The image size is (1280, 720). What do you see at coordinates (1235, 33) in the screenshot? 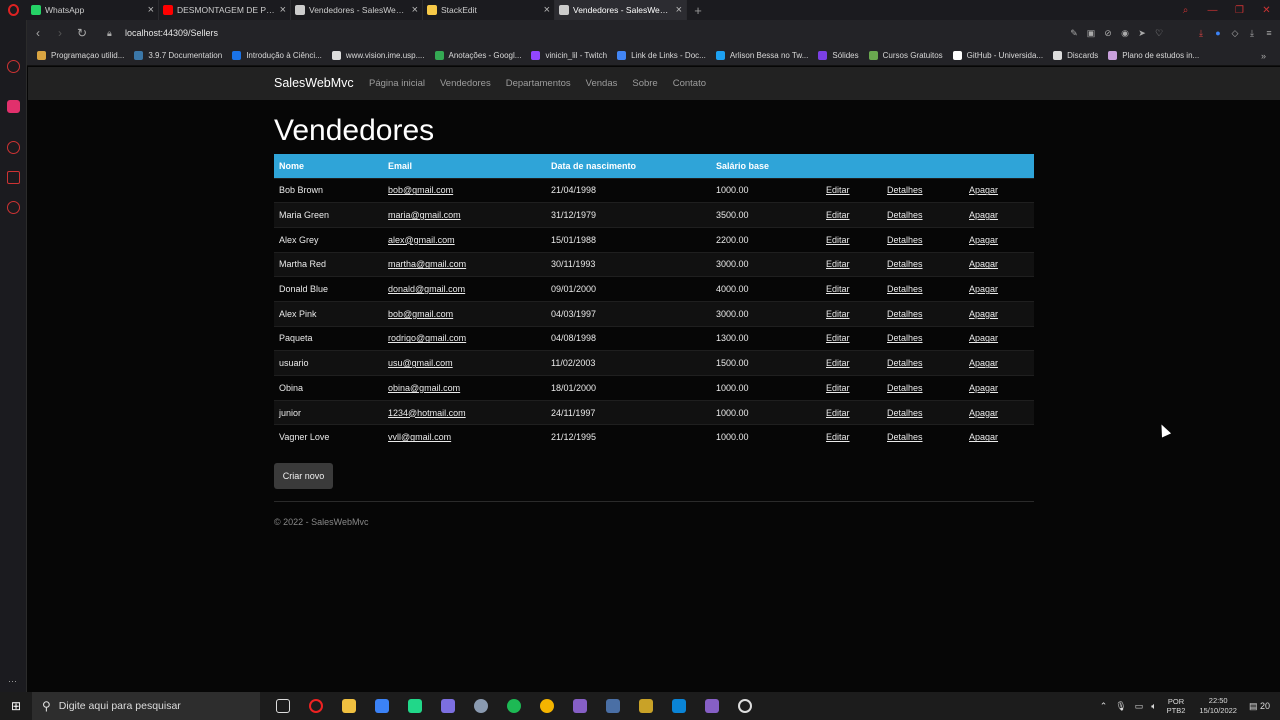
I see `cube-icon: ◇` at bounding box center [1235, 33].